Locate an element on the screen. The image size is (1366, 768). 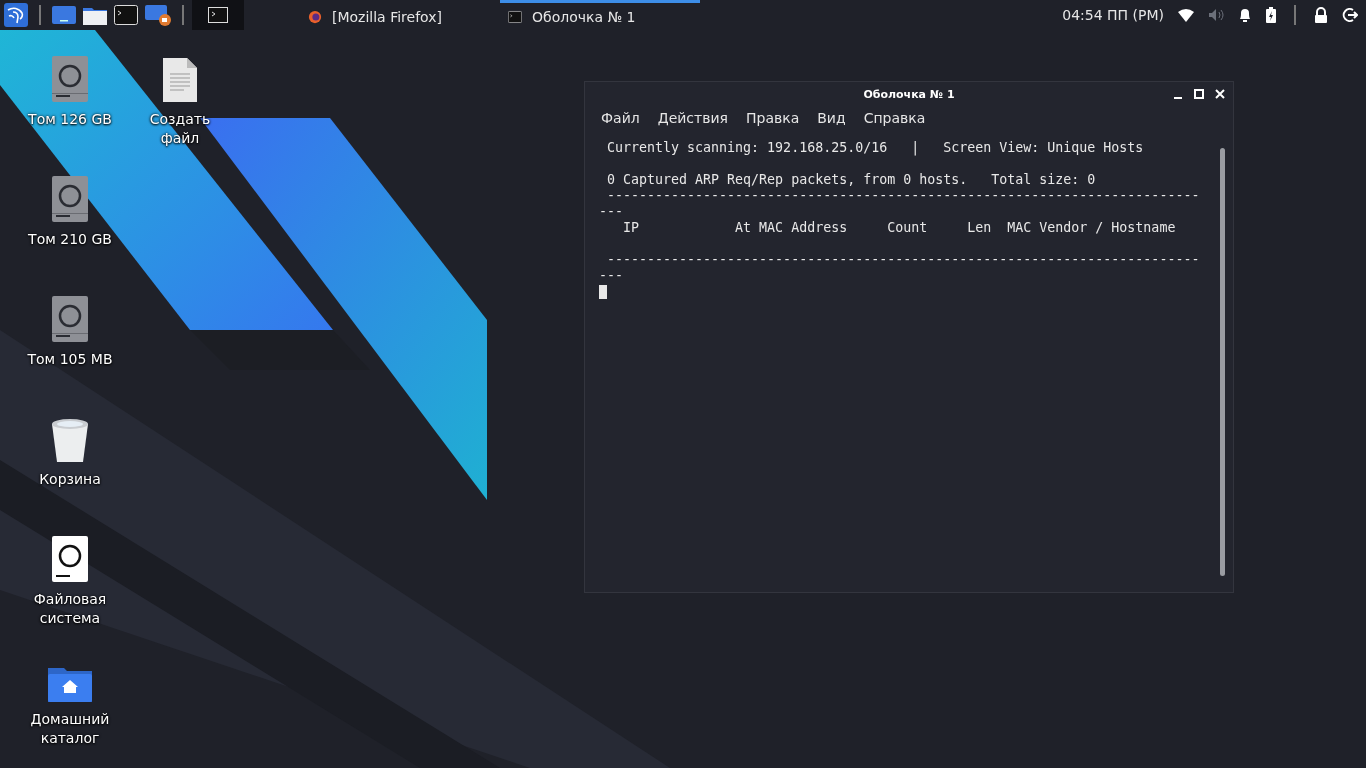
screen-recorder-icon is located at coordinates (158, 15).